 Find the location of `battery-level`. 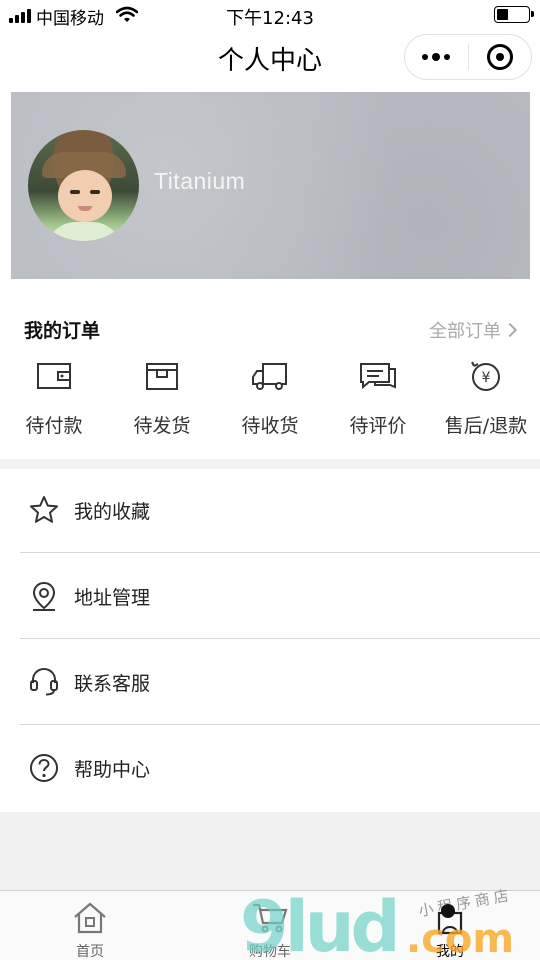

battery-level is located at coordinates (502, 14).